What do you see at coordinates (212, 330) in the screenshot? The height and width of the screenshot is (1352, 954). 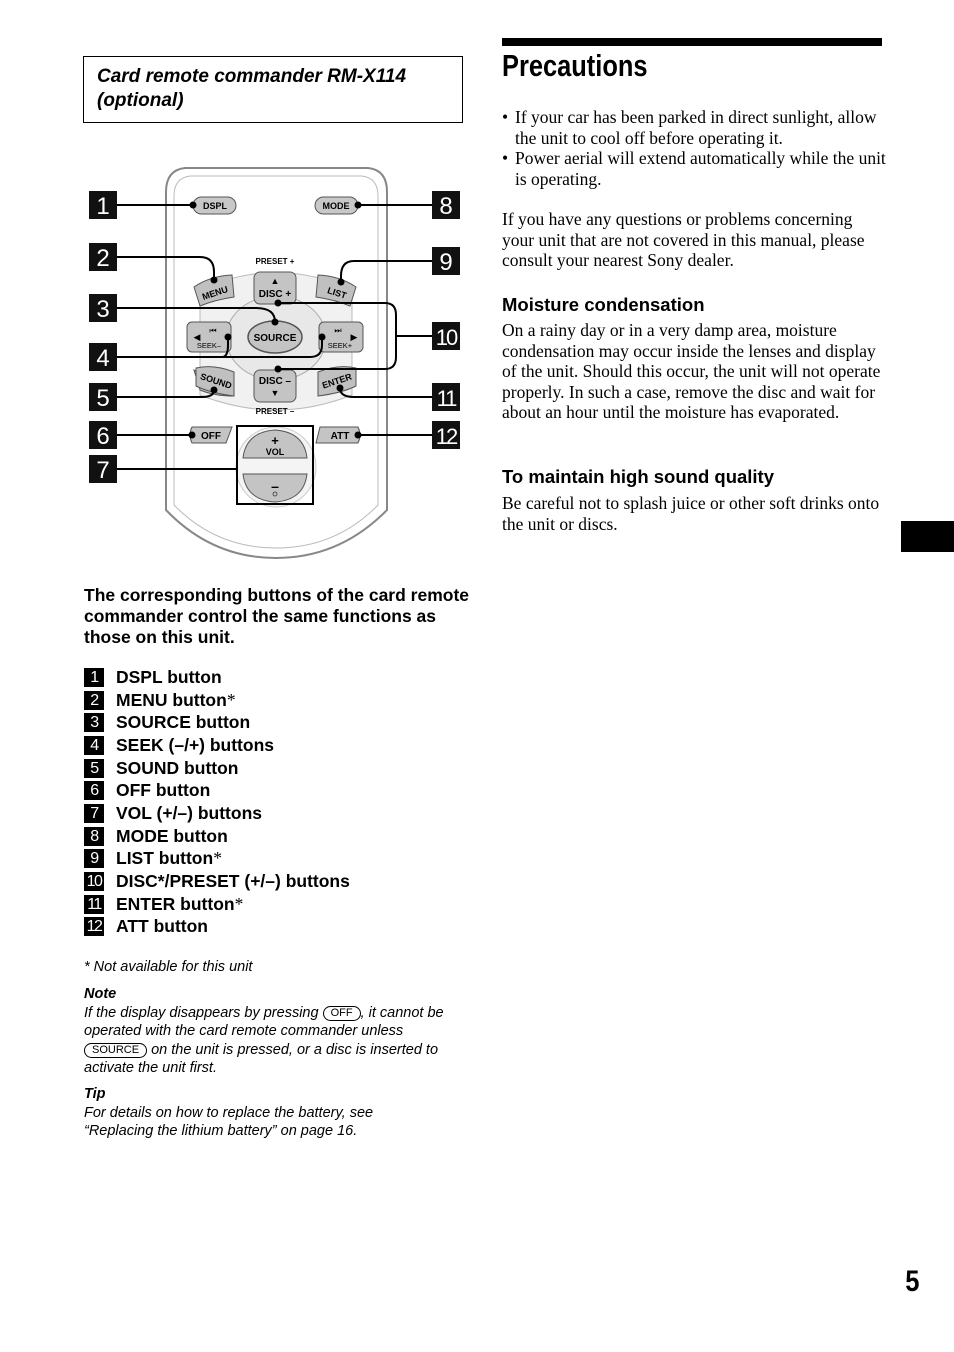 I see `previous-track-icon: ⏮` at bounding box center [212, 330].